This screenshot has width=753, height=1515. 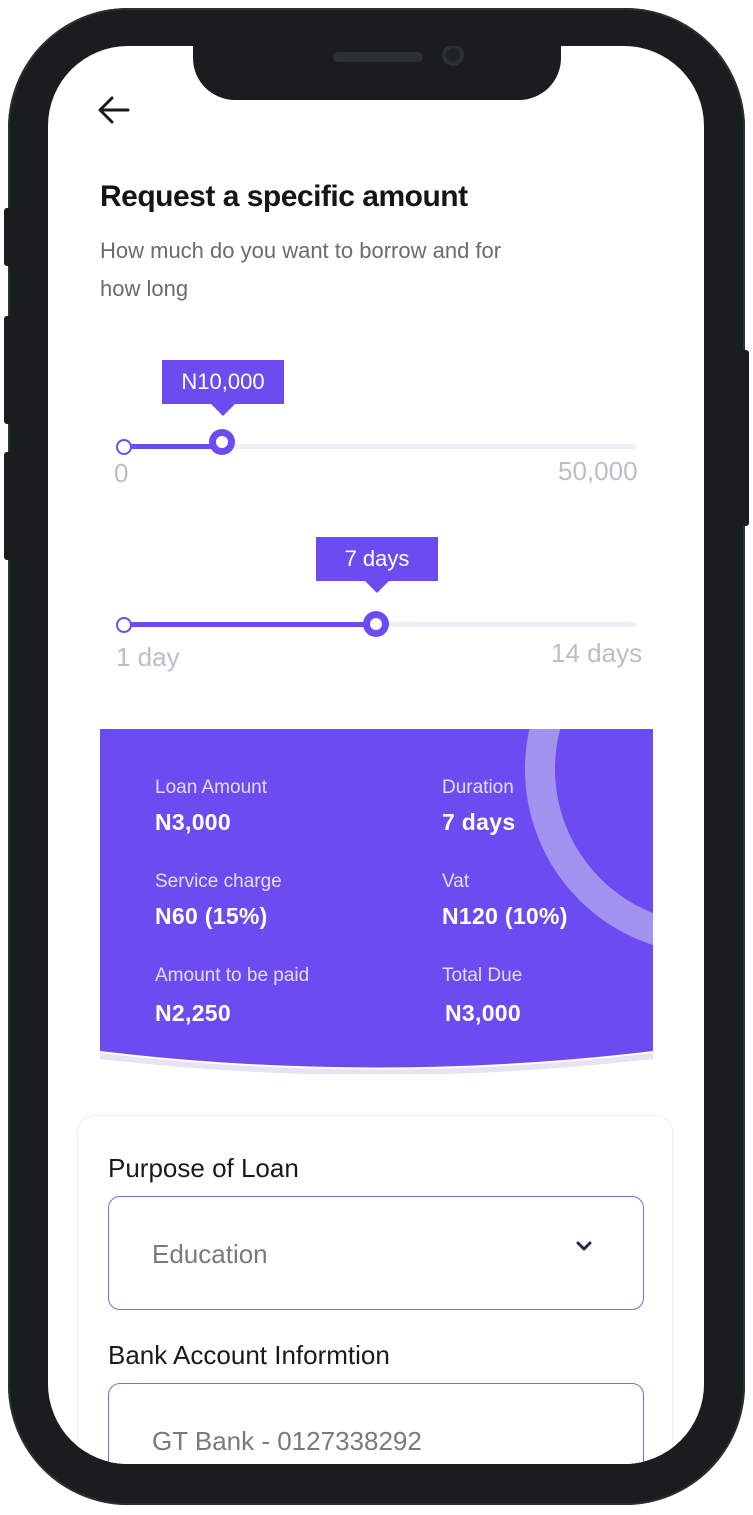 What do you see at coordinates (377, 73) in the screenshot?
I see `notch` at bounding box center [377, 73].